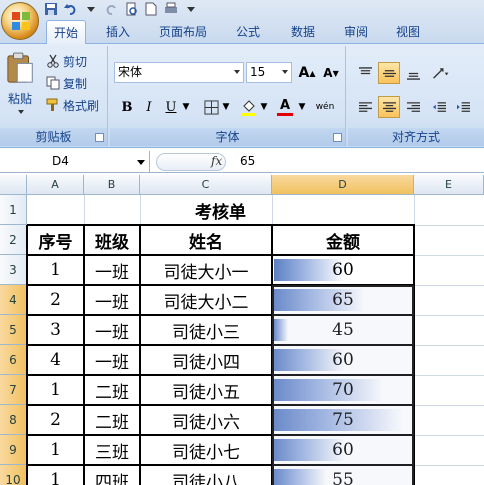 The height and width of the screenshot is (485, 484). What do you see at coordinates (413, 107) in the screenshot?
I see `align-right-button` at bounding box center [413, 107].